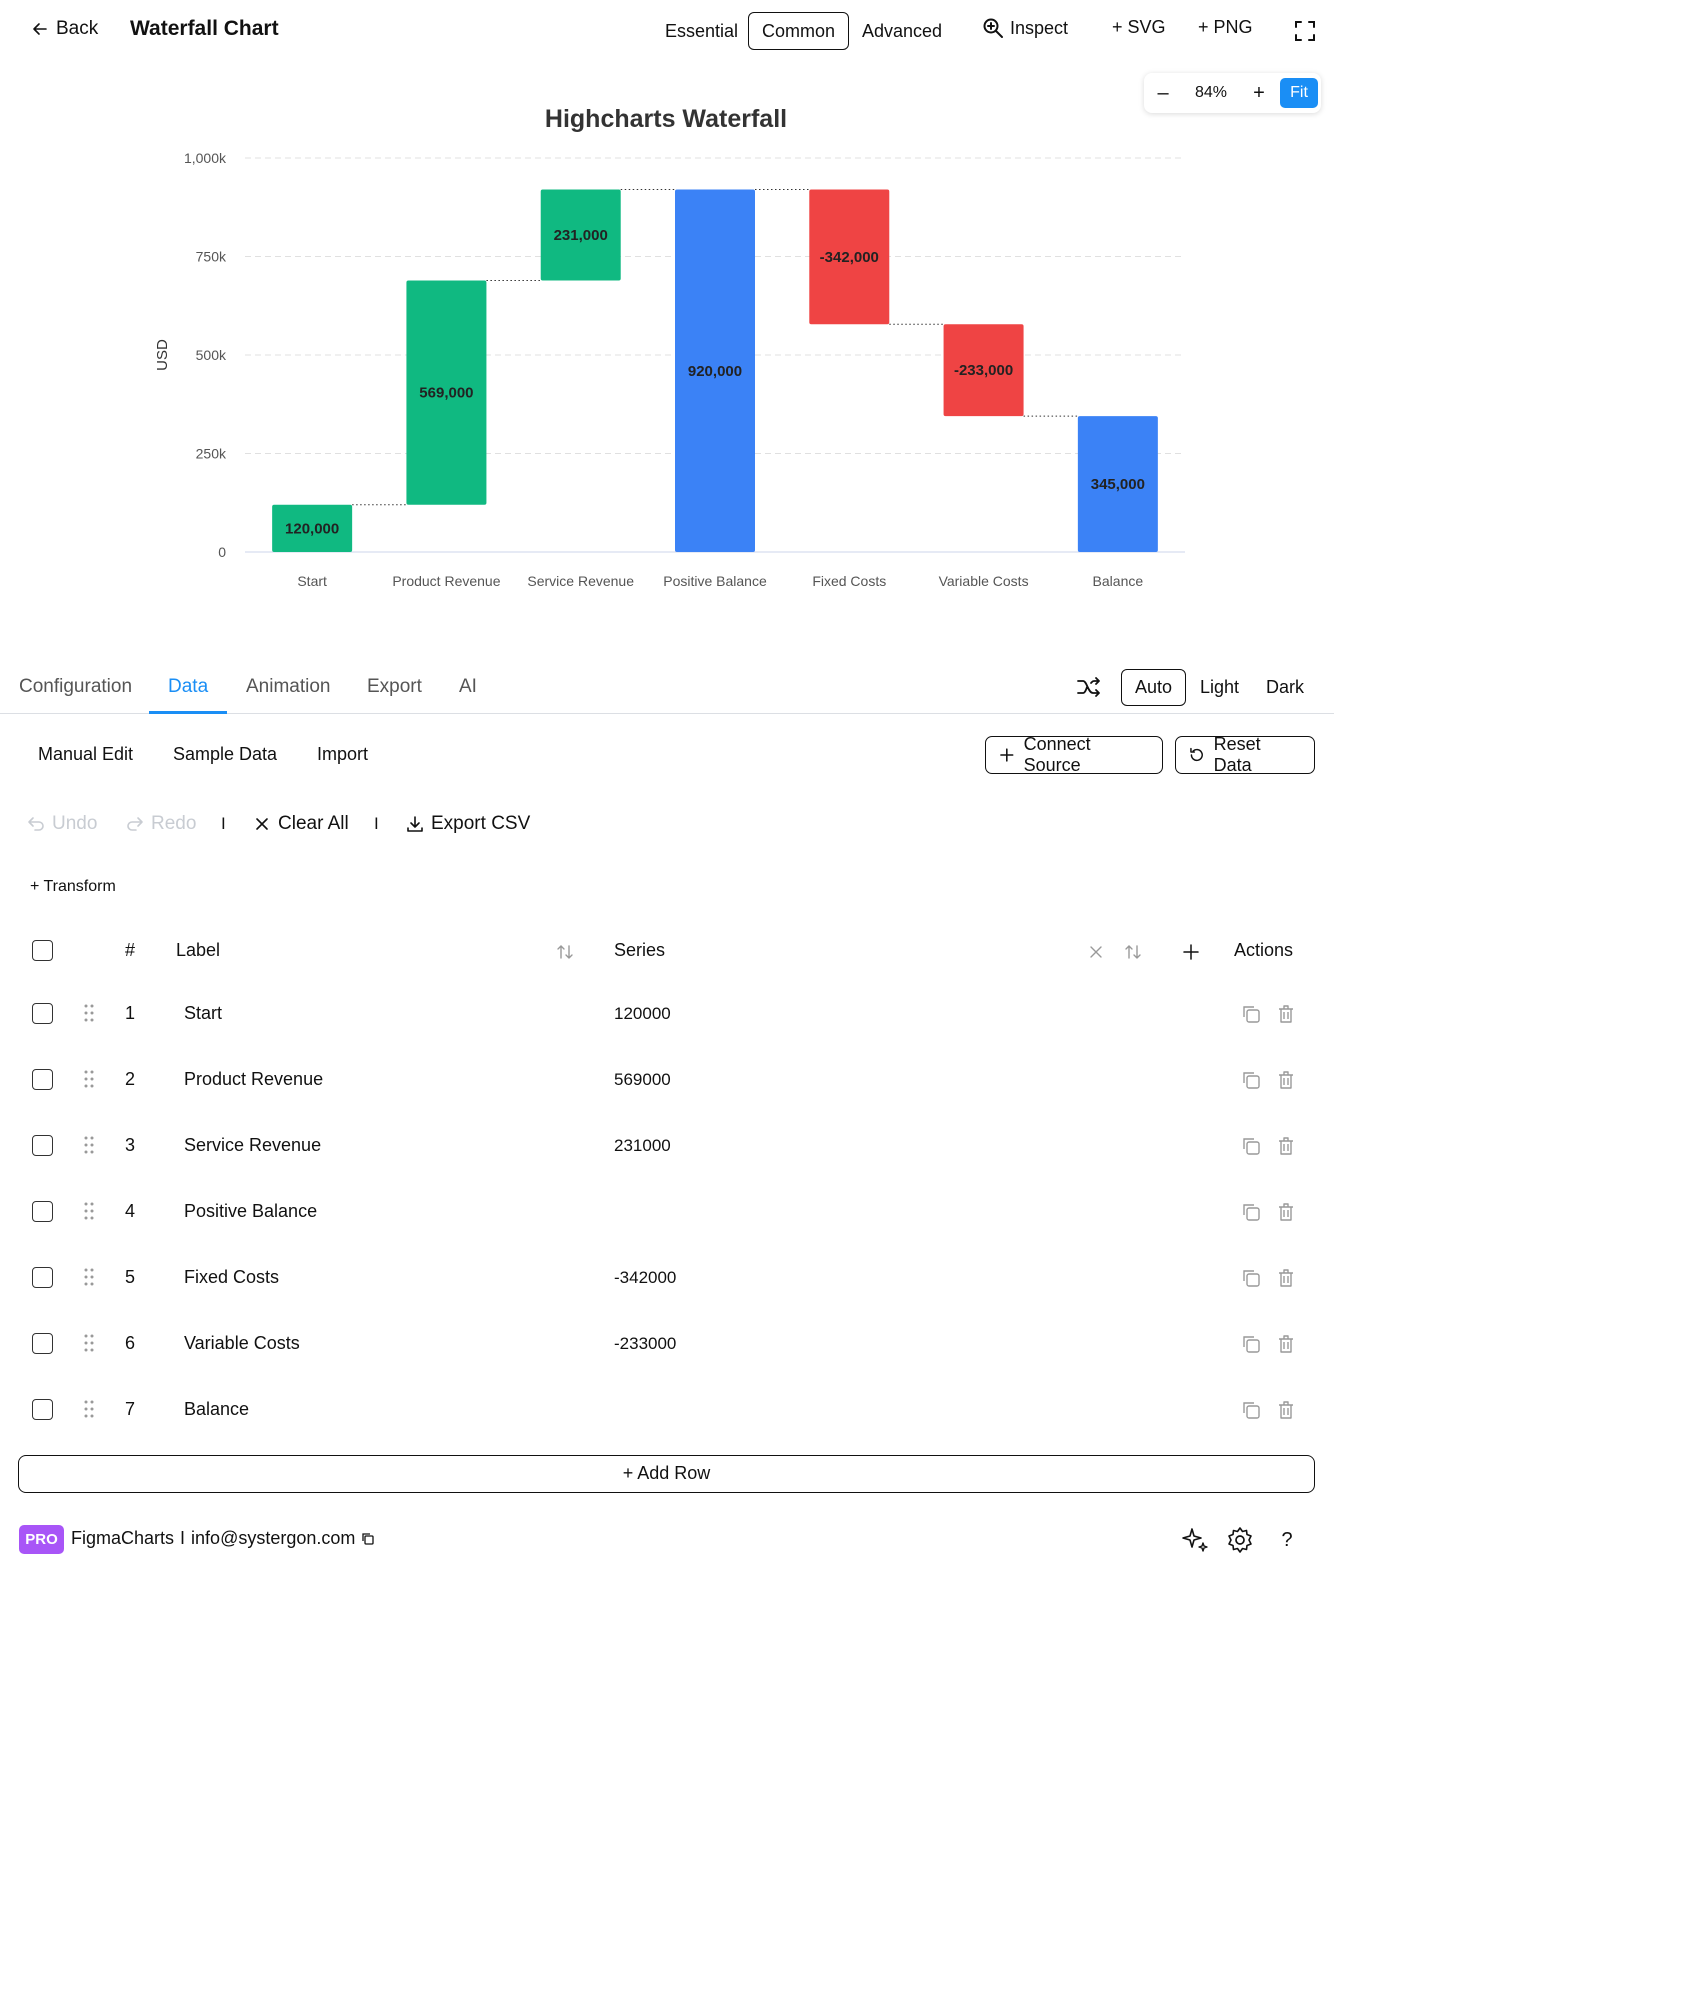  I want to click on redo-button: Redo, so click(160, 824).